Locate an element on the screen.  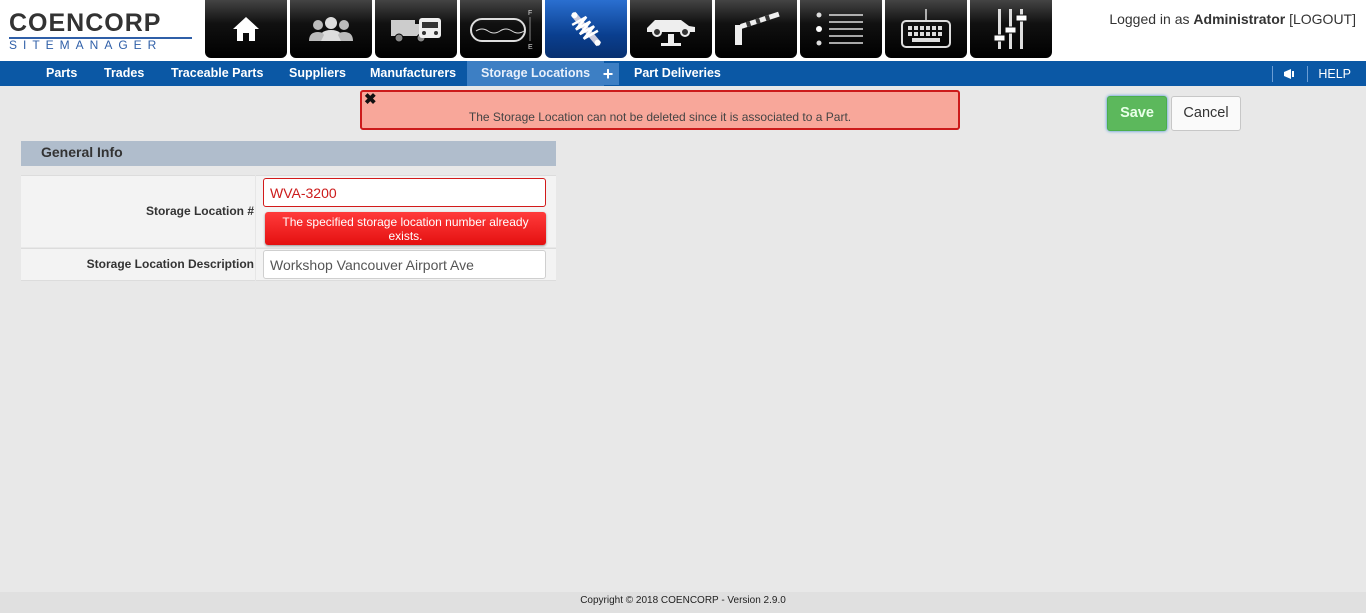
section-header: General Info is located at coordinates (288, 153).